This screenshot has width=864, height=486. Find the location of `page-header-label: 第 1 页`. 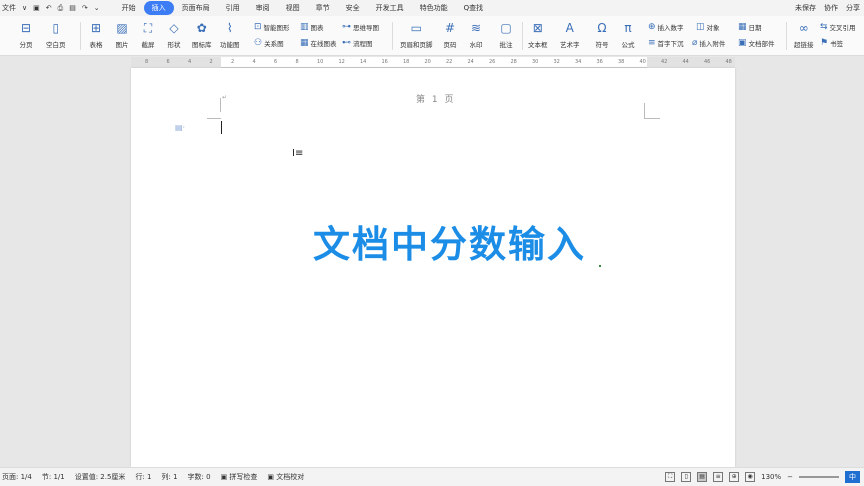

page-header-label: 第 1 页 is located at coordinates (436, 100).